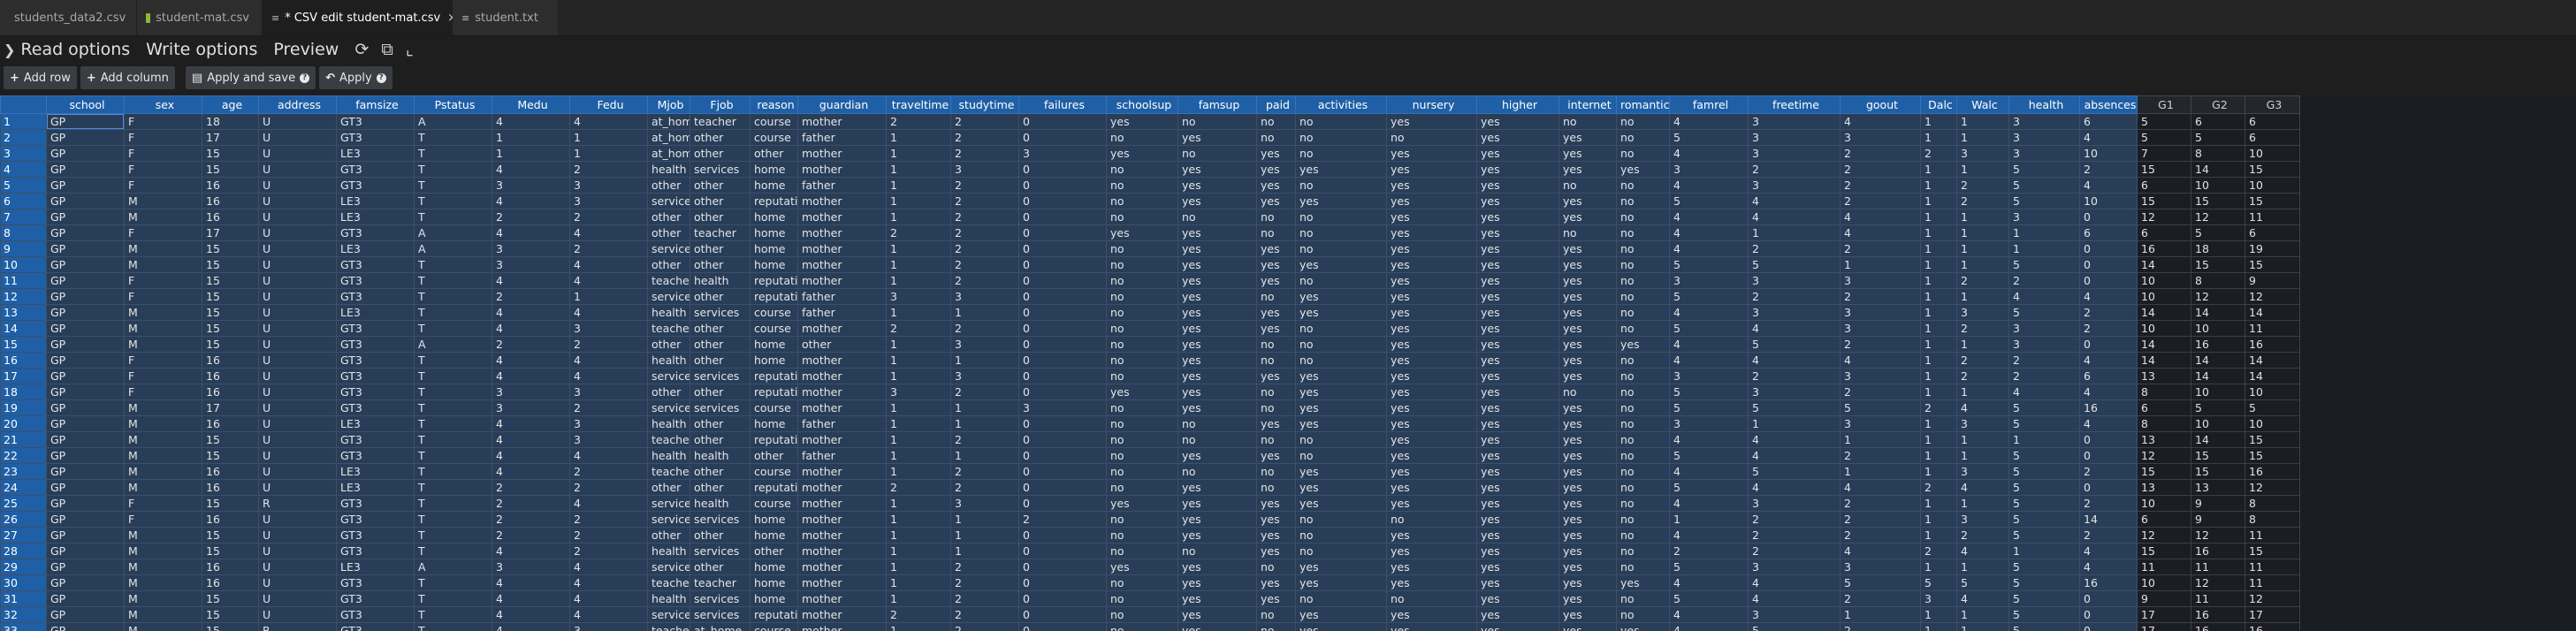  I want to click on table-cell: 15, so click(2272, 439).